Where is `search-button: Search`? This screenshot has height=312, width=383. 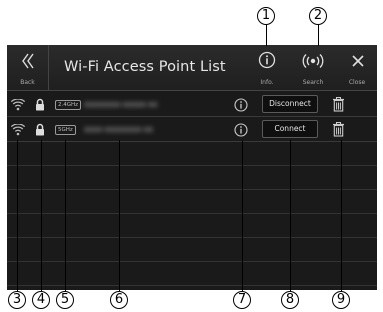
search-button: Search is located at coordinates (313, 68).